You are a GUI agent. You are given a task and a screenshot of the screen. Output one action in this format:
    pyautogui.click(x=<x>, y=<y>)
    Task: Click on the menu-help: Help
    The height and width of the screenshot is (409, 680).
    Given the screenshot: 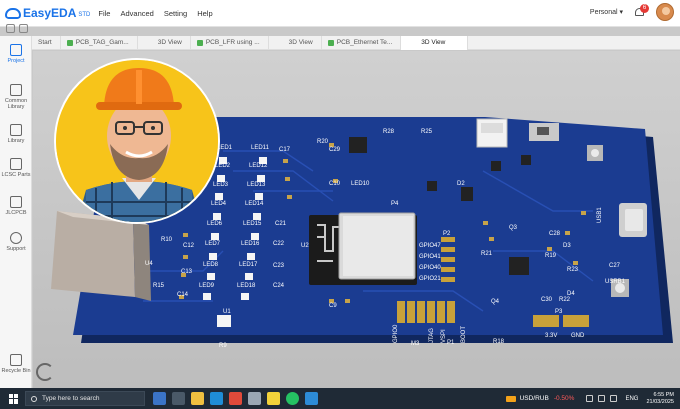 What is the action you would take?
    pyautogui.click(x=204, y=13)
    